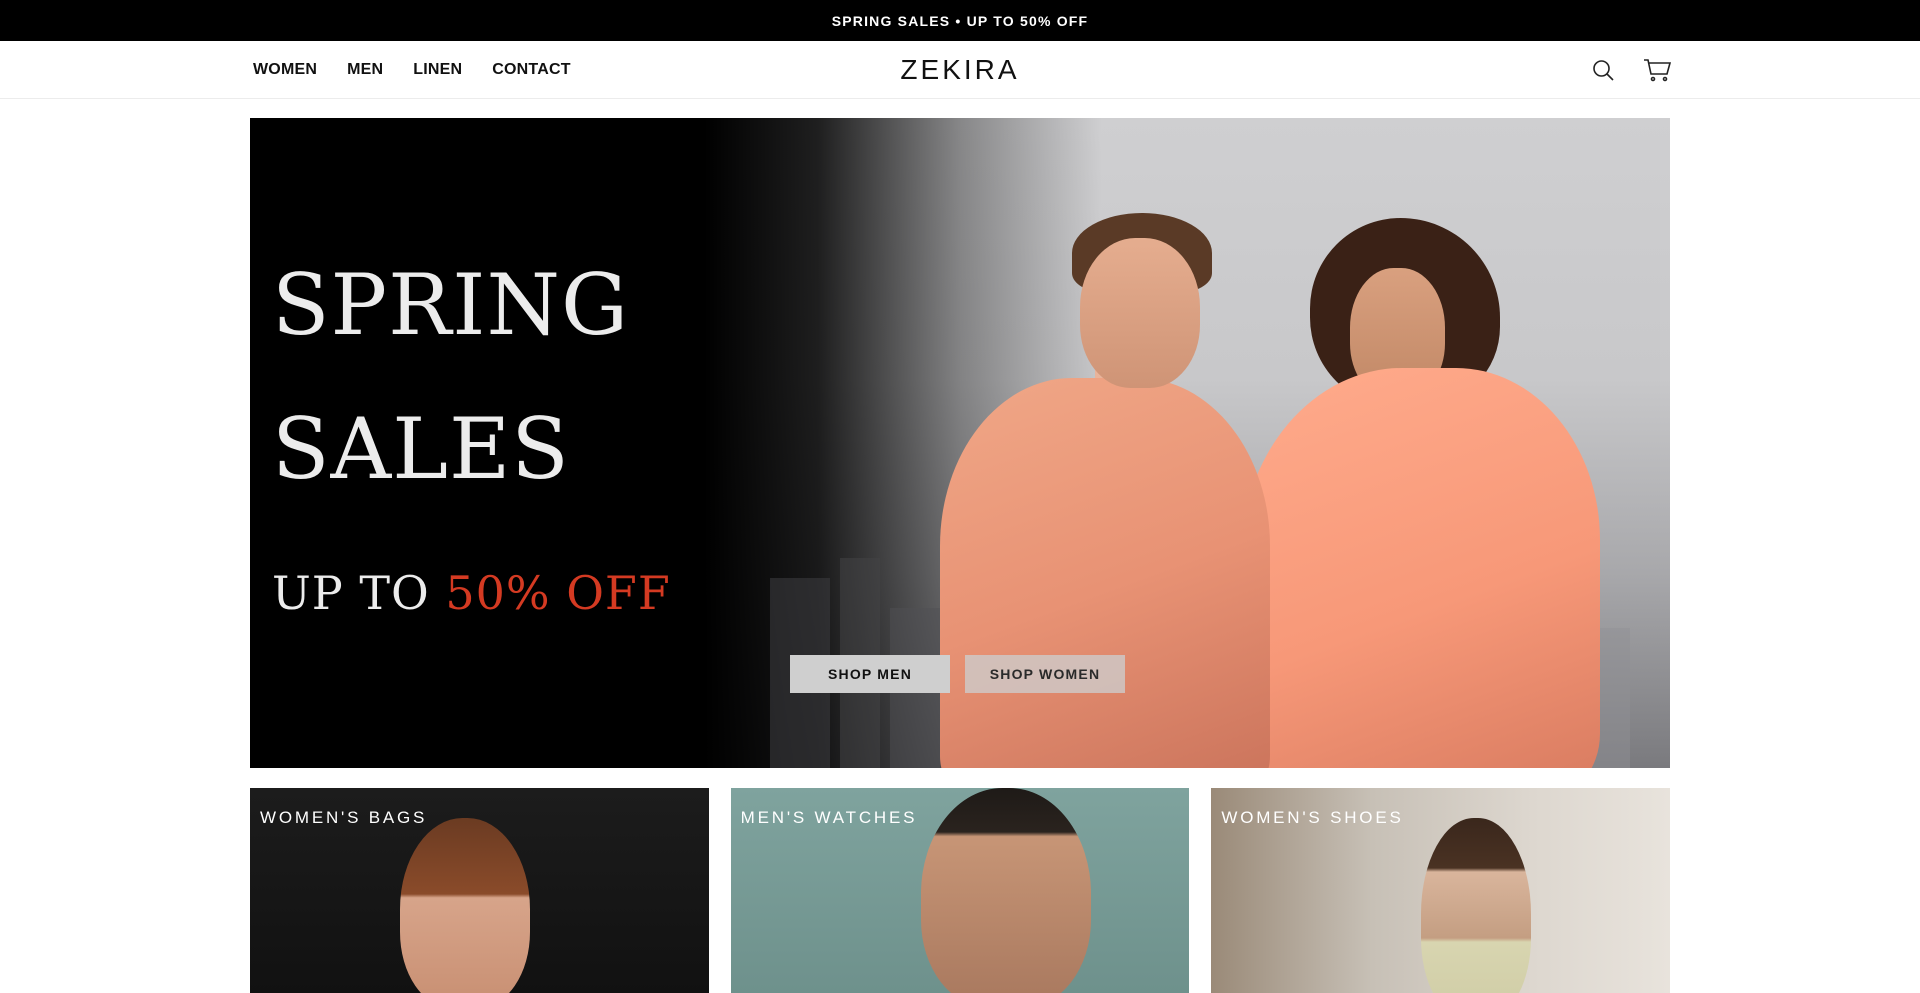 The width and height of the screenshot is (1920, 993). I want to click on announcement-bar: SPRING SALES • UP TO 50% OFF, so click(960, 20).